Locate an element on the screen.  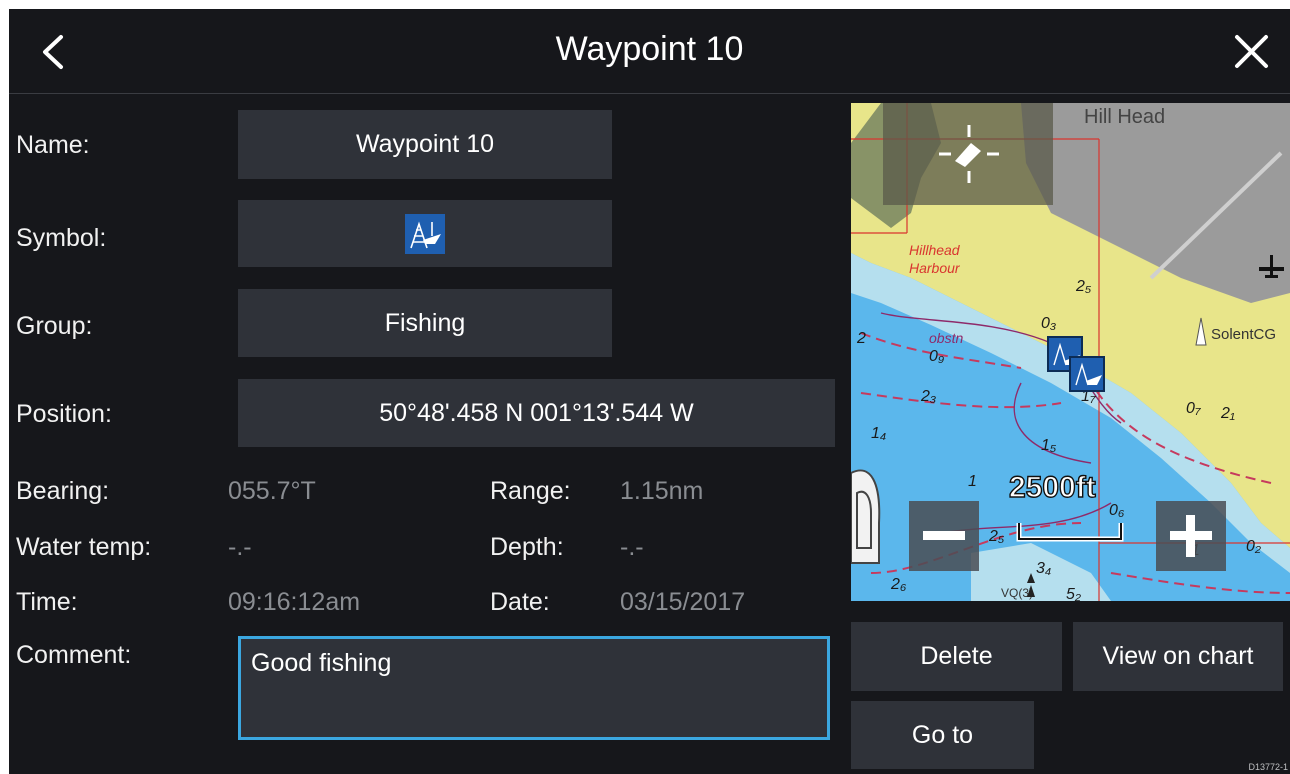
minus-icon is located at coordinates (944, 535).